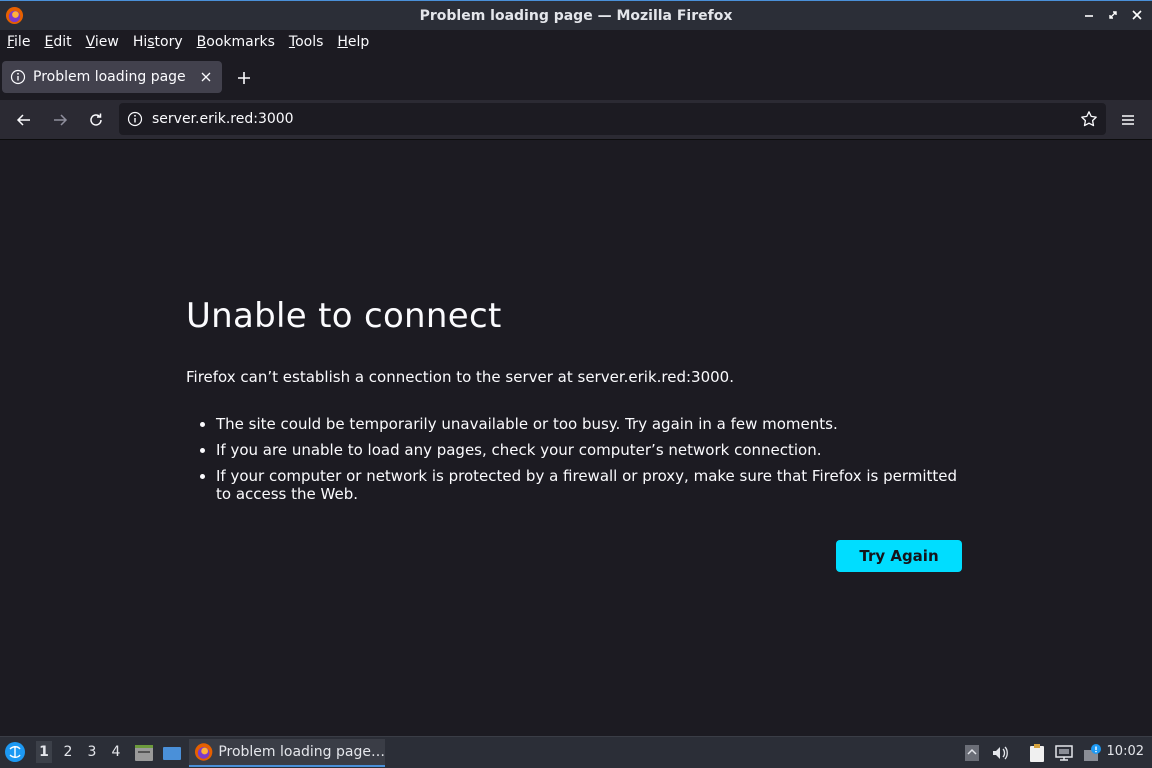 The image size is (1152, 768). Describe the element at coordinates (1137, 15) in the screenshot. I see `close-icon` at that location.